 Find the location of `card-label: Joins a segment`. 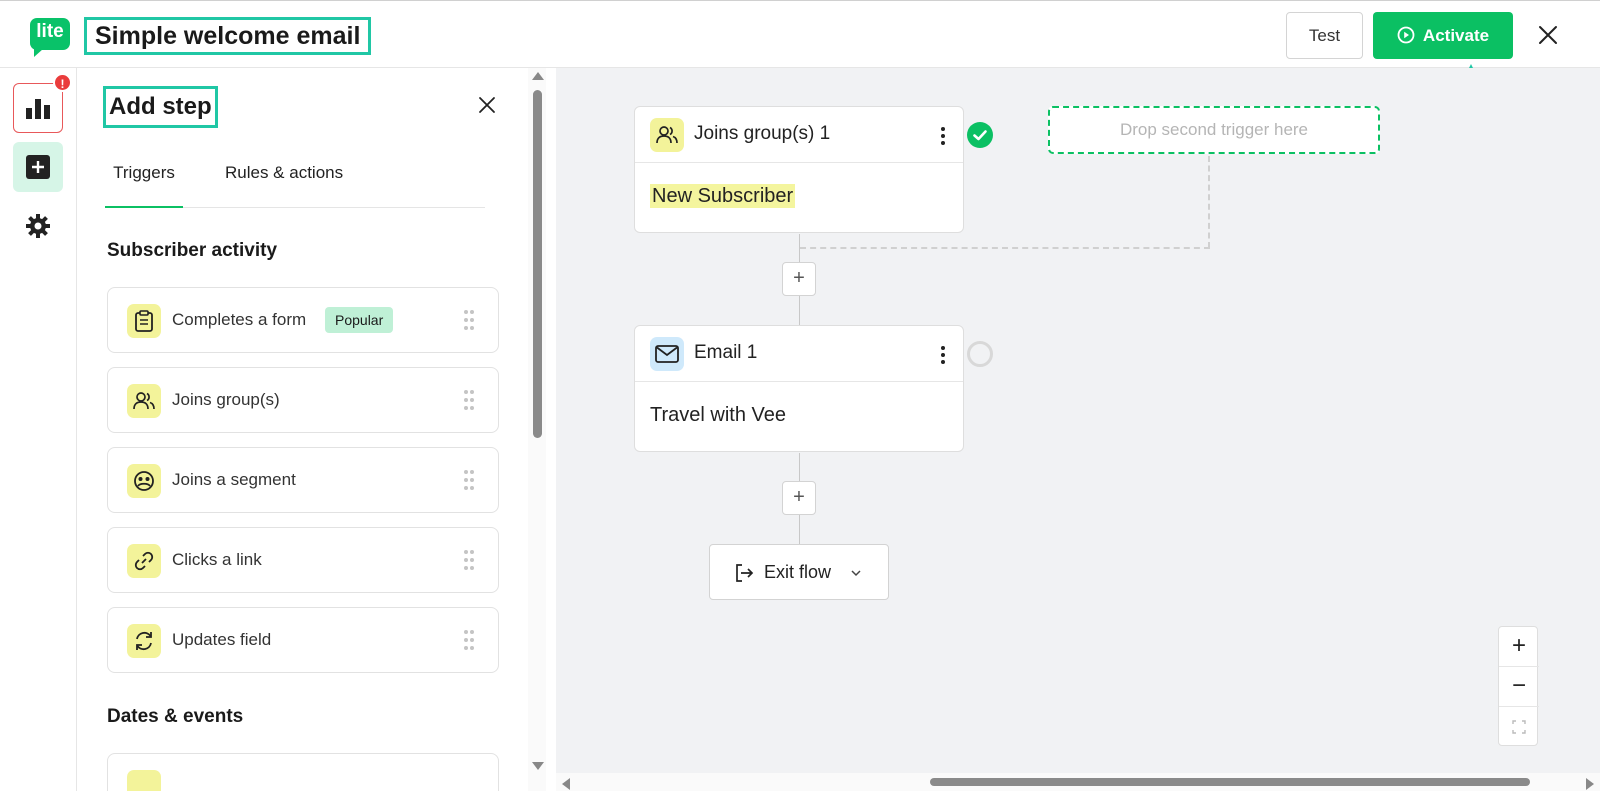

card-label: Joins a segment is located at coordinates (234, 479).